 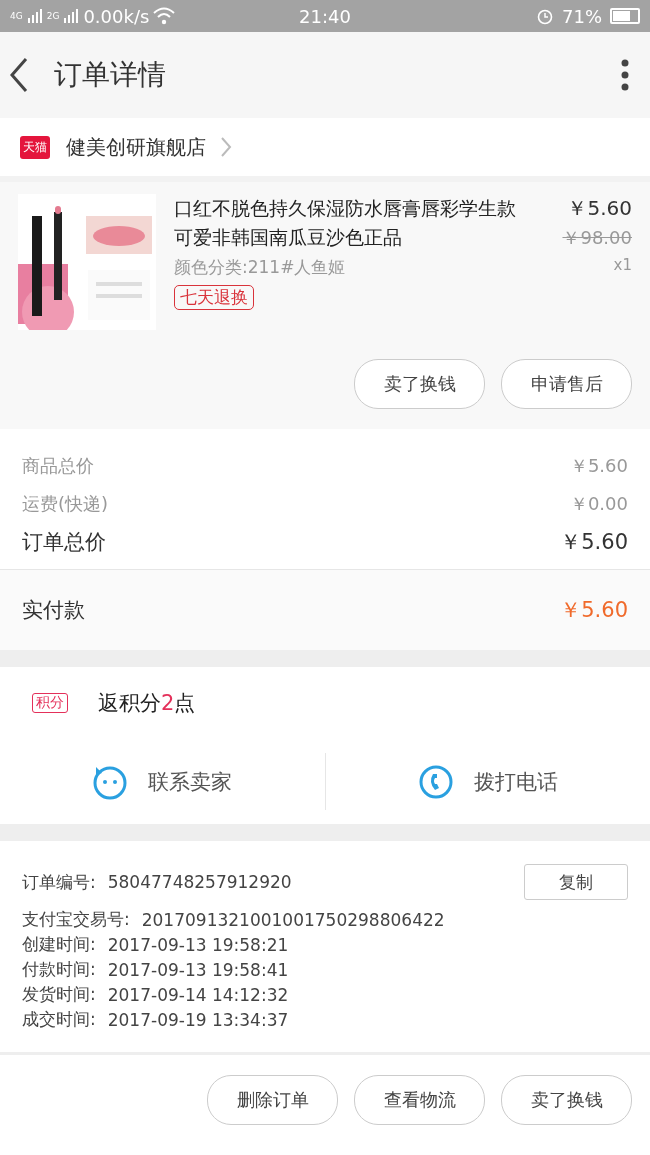 I want to click on info-label: 成交时间:, so click(x=59, y=1019).